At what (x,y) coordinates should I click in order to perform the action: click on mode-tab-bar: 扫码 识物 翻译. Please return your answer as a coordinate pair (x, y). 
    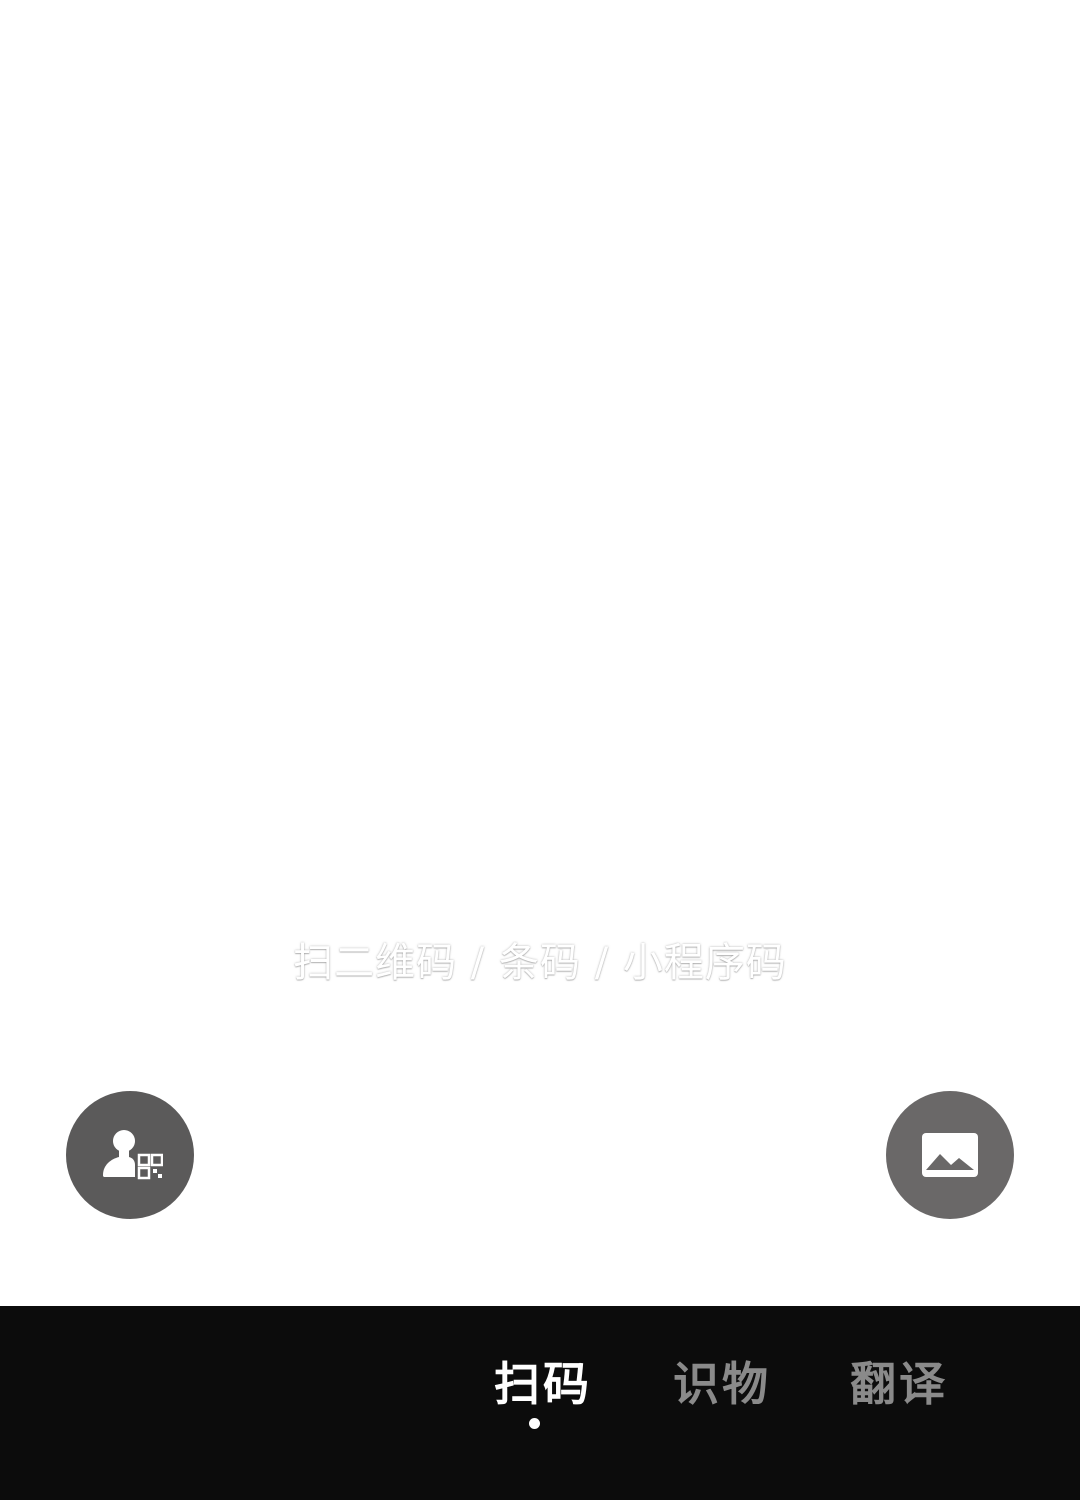
    Looking at the image, I should click on (540, 1403).